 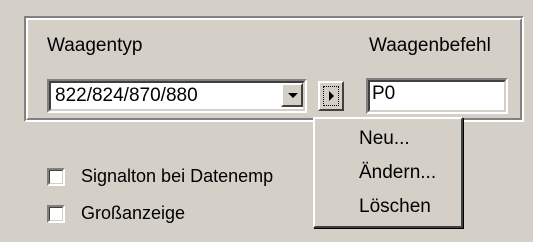 I want to click on scale-type-label: Waagentyp, so click(x=95, y=45).